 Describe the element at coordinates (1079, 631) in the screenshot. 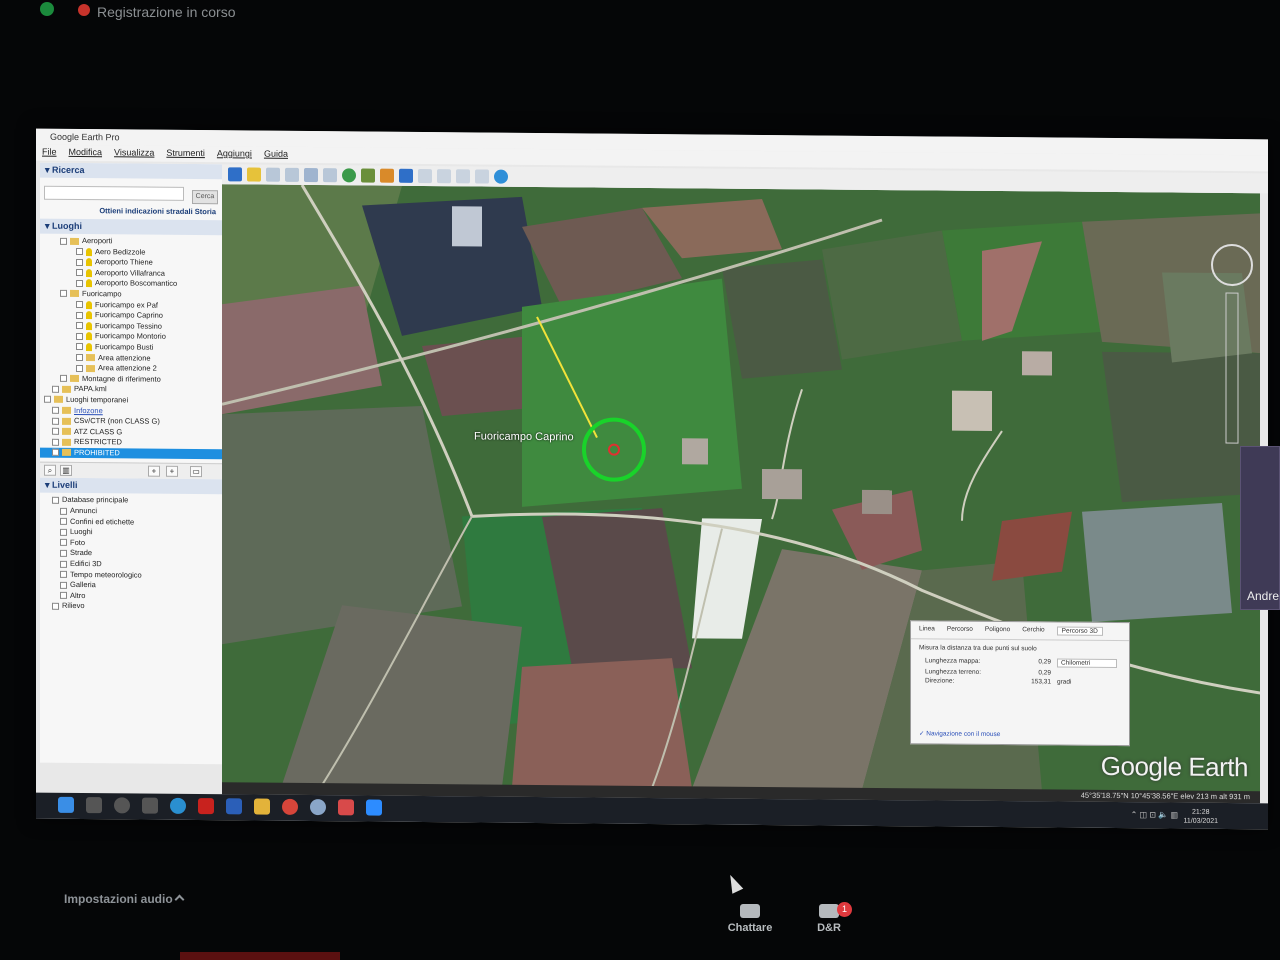

I see `ruler-tab: Percorso 3D` at that location.